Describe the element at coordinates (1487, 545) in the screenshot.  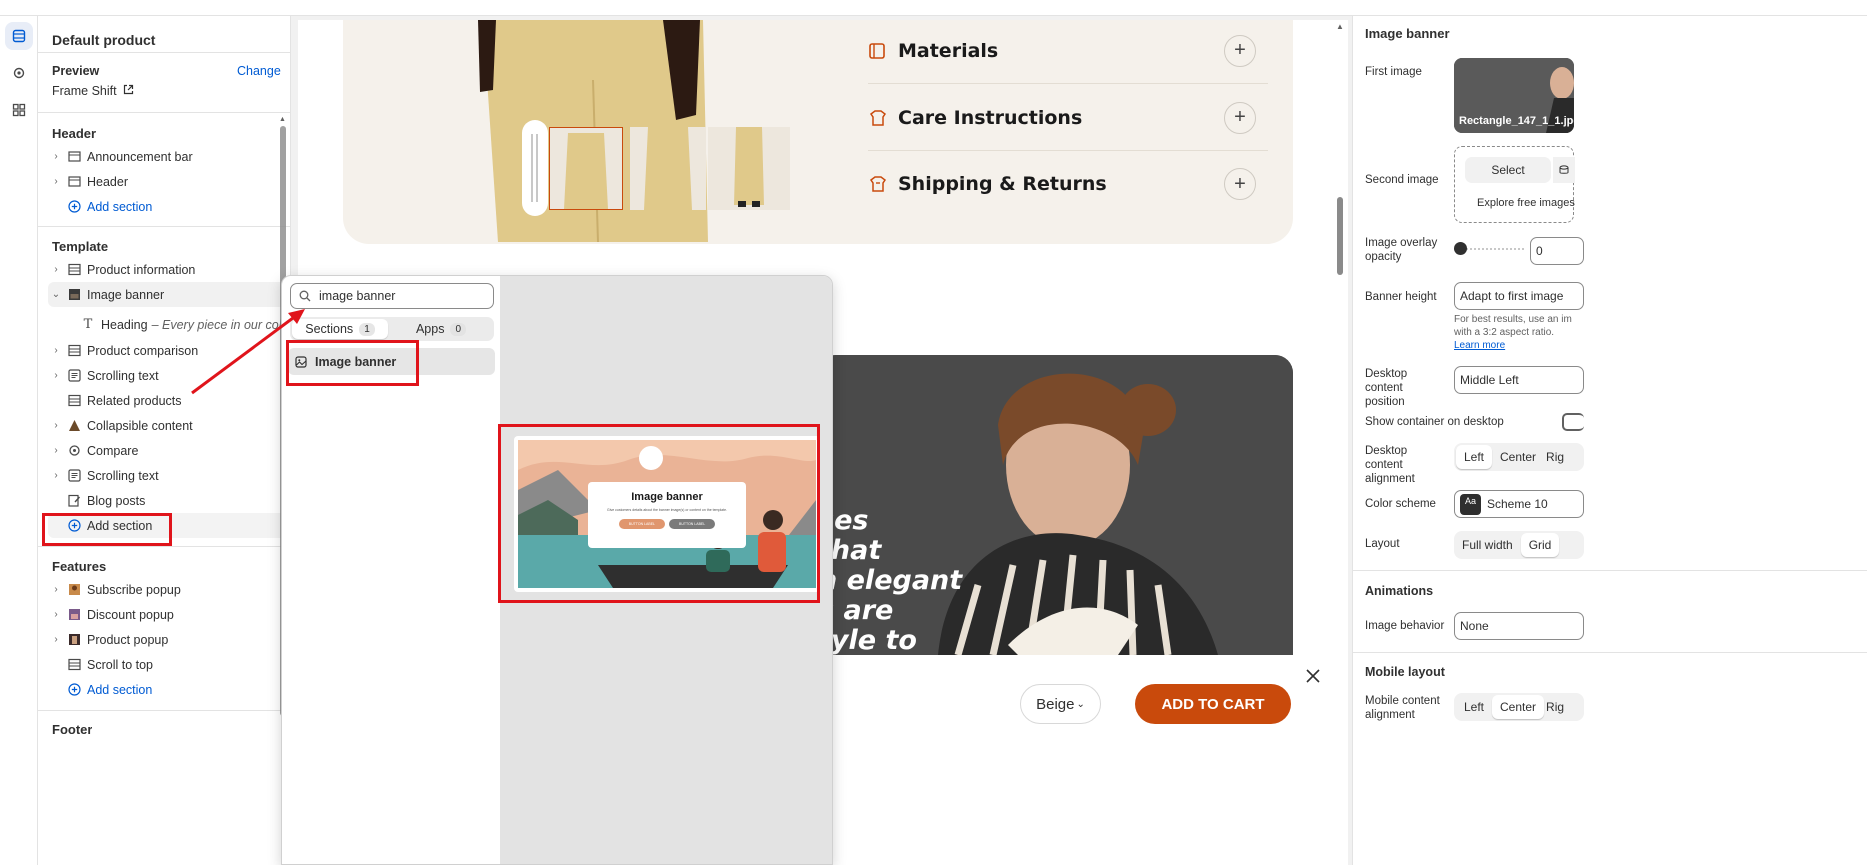
I see `layout-full-width-option: Full width` at that location.